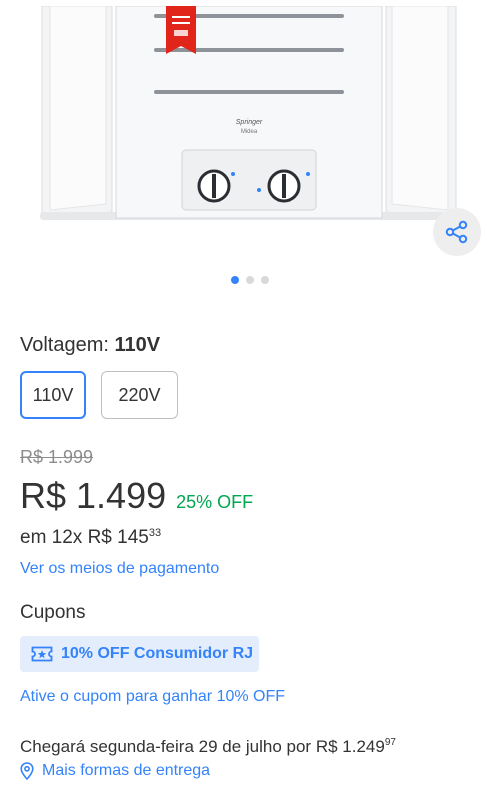 The image size is (500, 795). Describe the element at coordinates (93, 495) in the screenshot. I see `current-price: R$ 1.499` at that location.